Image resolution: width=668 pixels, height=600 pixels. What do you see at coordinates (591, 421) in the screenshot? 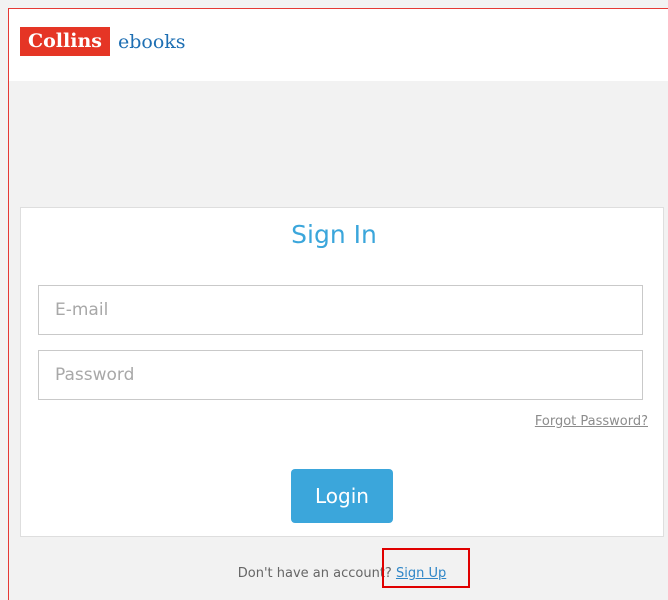
I see `forgot-password-link: Forgot Password?` at bounding box center [591, 421].